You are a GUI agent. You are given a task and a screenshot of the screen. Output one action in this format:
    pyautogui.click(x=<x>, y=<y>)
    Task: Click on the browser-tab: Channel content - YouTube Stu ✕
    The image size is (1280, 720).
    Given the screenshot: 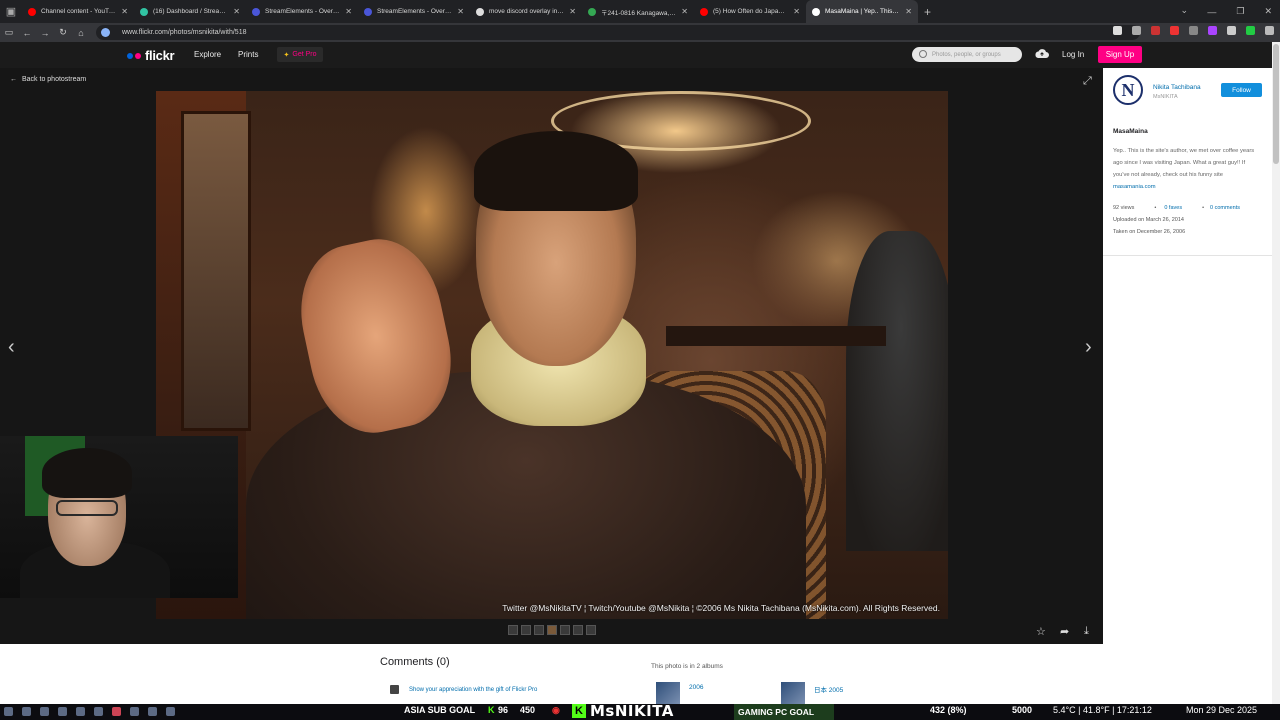 What is the action you would take?
    pyautogui.click(x=78, y=11)
    